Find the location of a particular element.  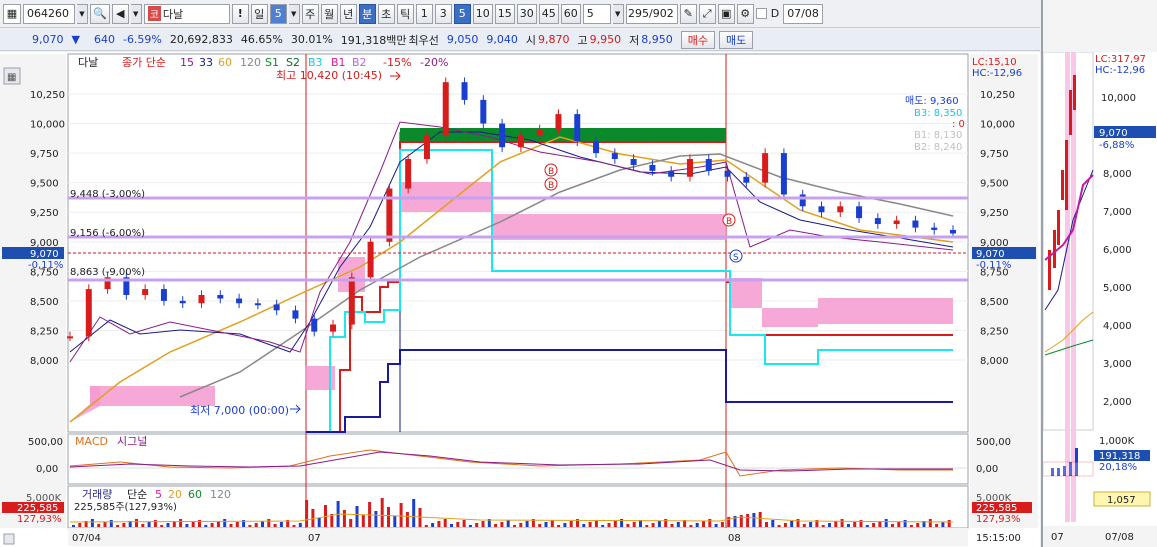

gear-icon: ⚙ is located at coordinates (745, 13).